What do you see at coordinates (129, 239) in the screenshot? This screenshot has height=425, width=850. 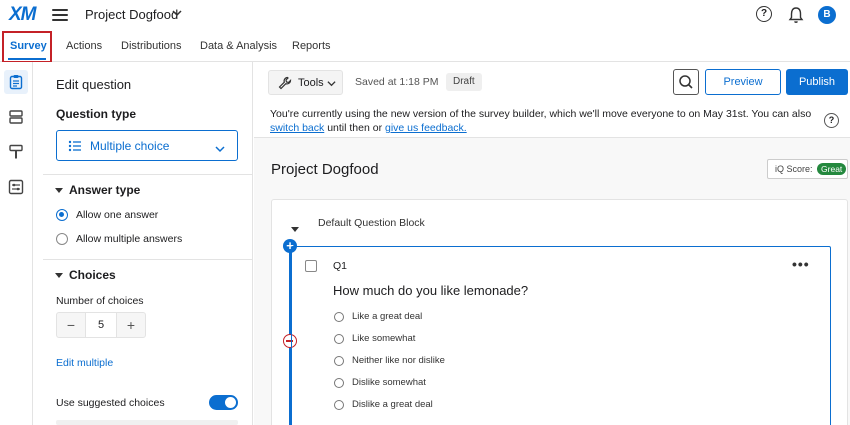 I see `radio-label: Allow multiple answers` at bounding box center [129, 239].